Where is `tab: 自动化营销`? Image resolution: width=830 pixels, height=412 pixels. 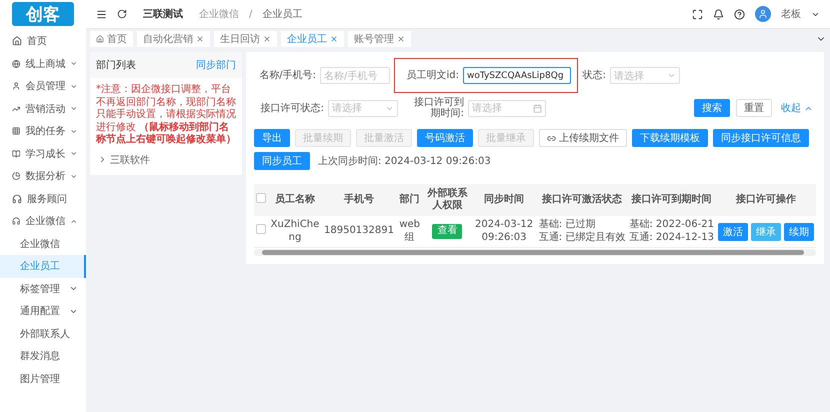
tab: 自动化营销 is located at coordinates (173, 38).